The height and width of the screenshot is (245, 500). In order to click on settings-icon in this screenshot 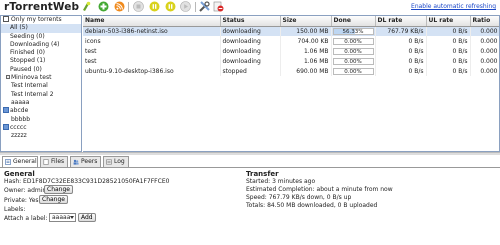, I will do `click(204, 6)`.